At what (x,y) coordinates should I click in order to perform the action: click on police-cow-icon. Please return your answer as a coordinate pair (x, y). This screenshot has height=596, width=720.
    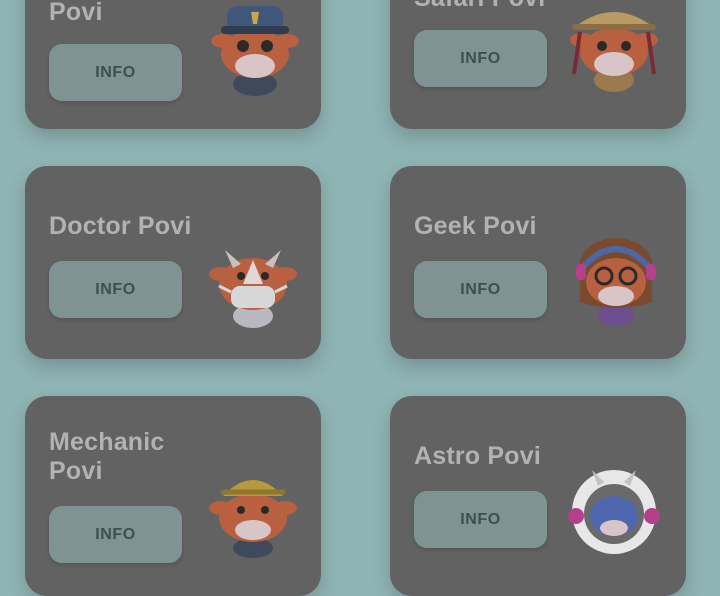
    Looking at the image, I should click on (255, 51).